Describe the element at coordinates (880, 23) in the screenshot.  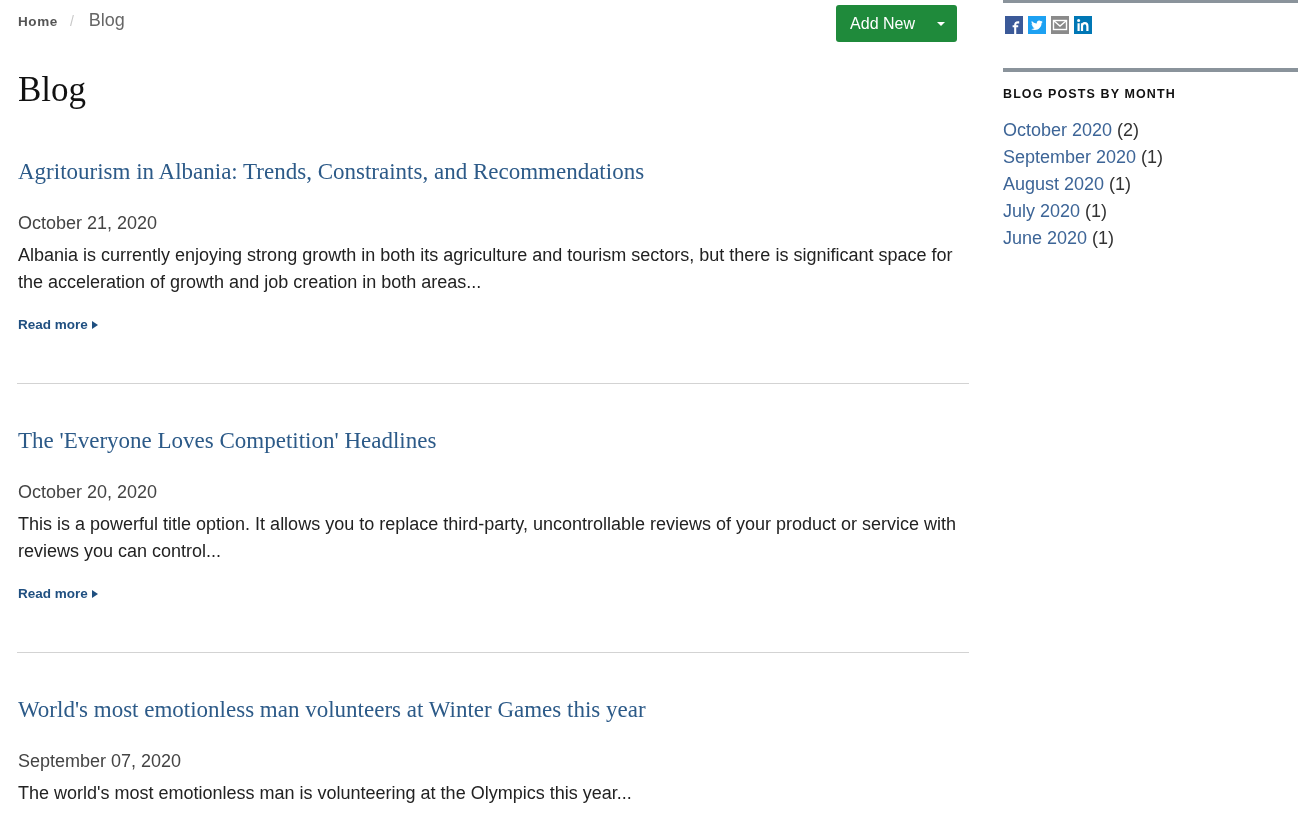
I see `add-new-button: Add New` at that location.